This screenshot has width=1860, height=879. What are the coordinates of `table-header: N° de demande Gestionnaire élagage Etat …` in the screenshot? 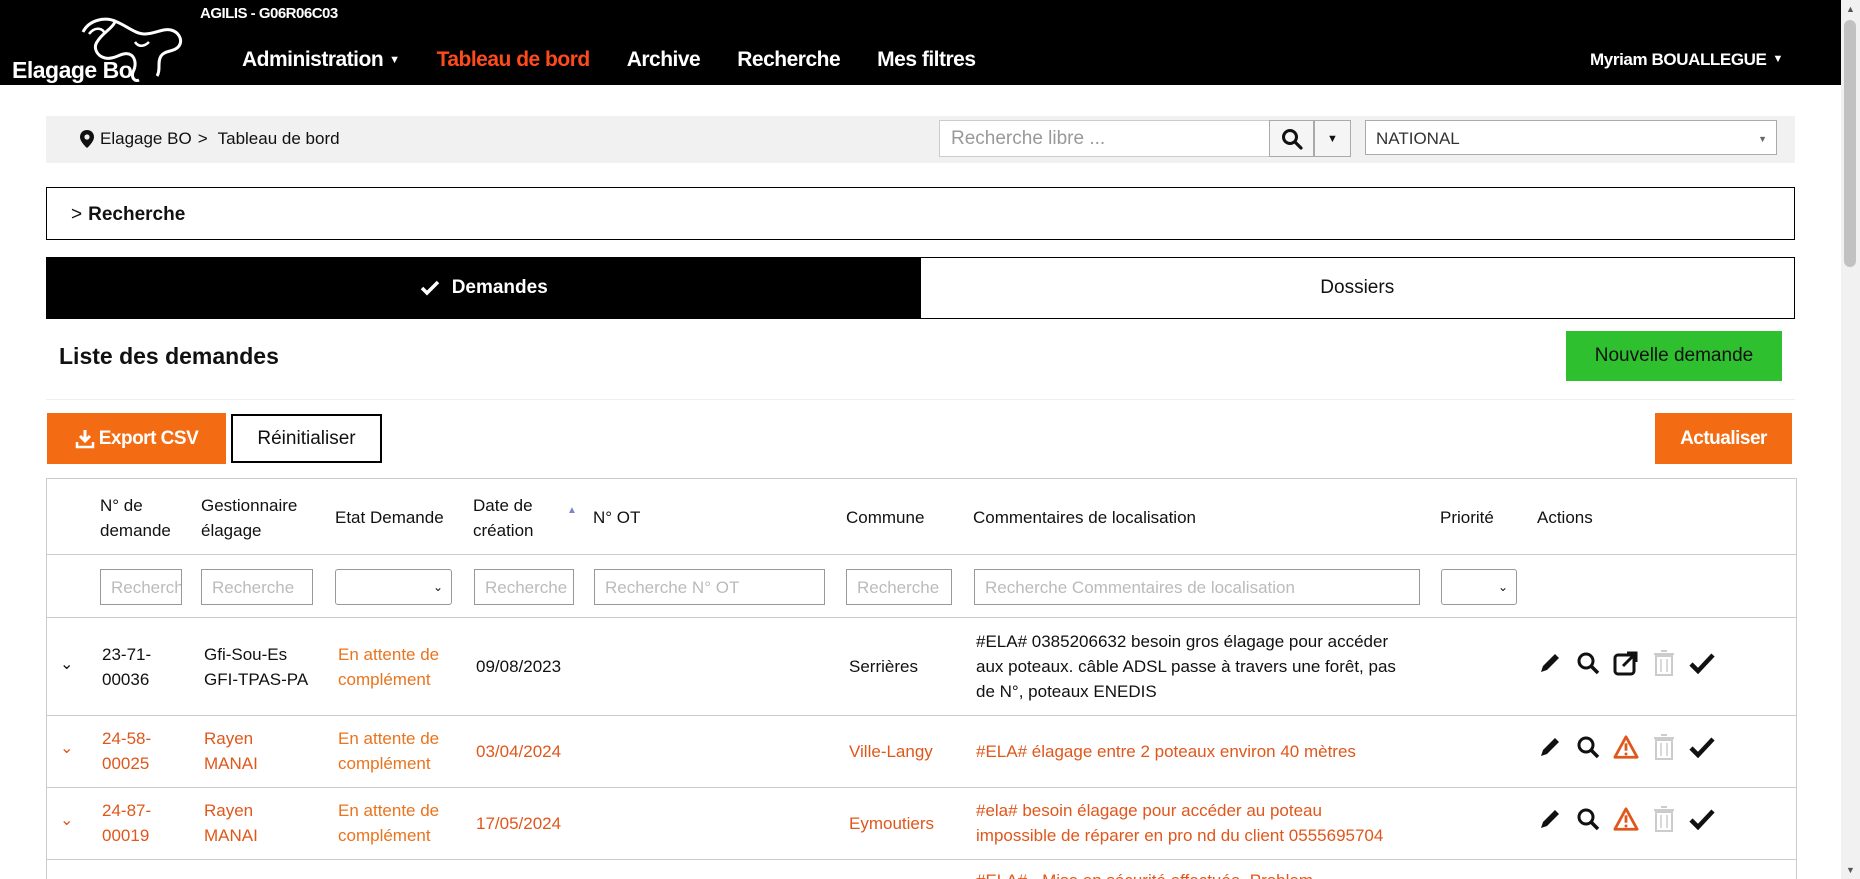 It's located at (921, 517).